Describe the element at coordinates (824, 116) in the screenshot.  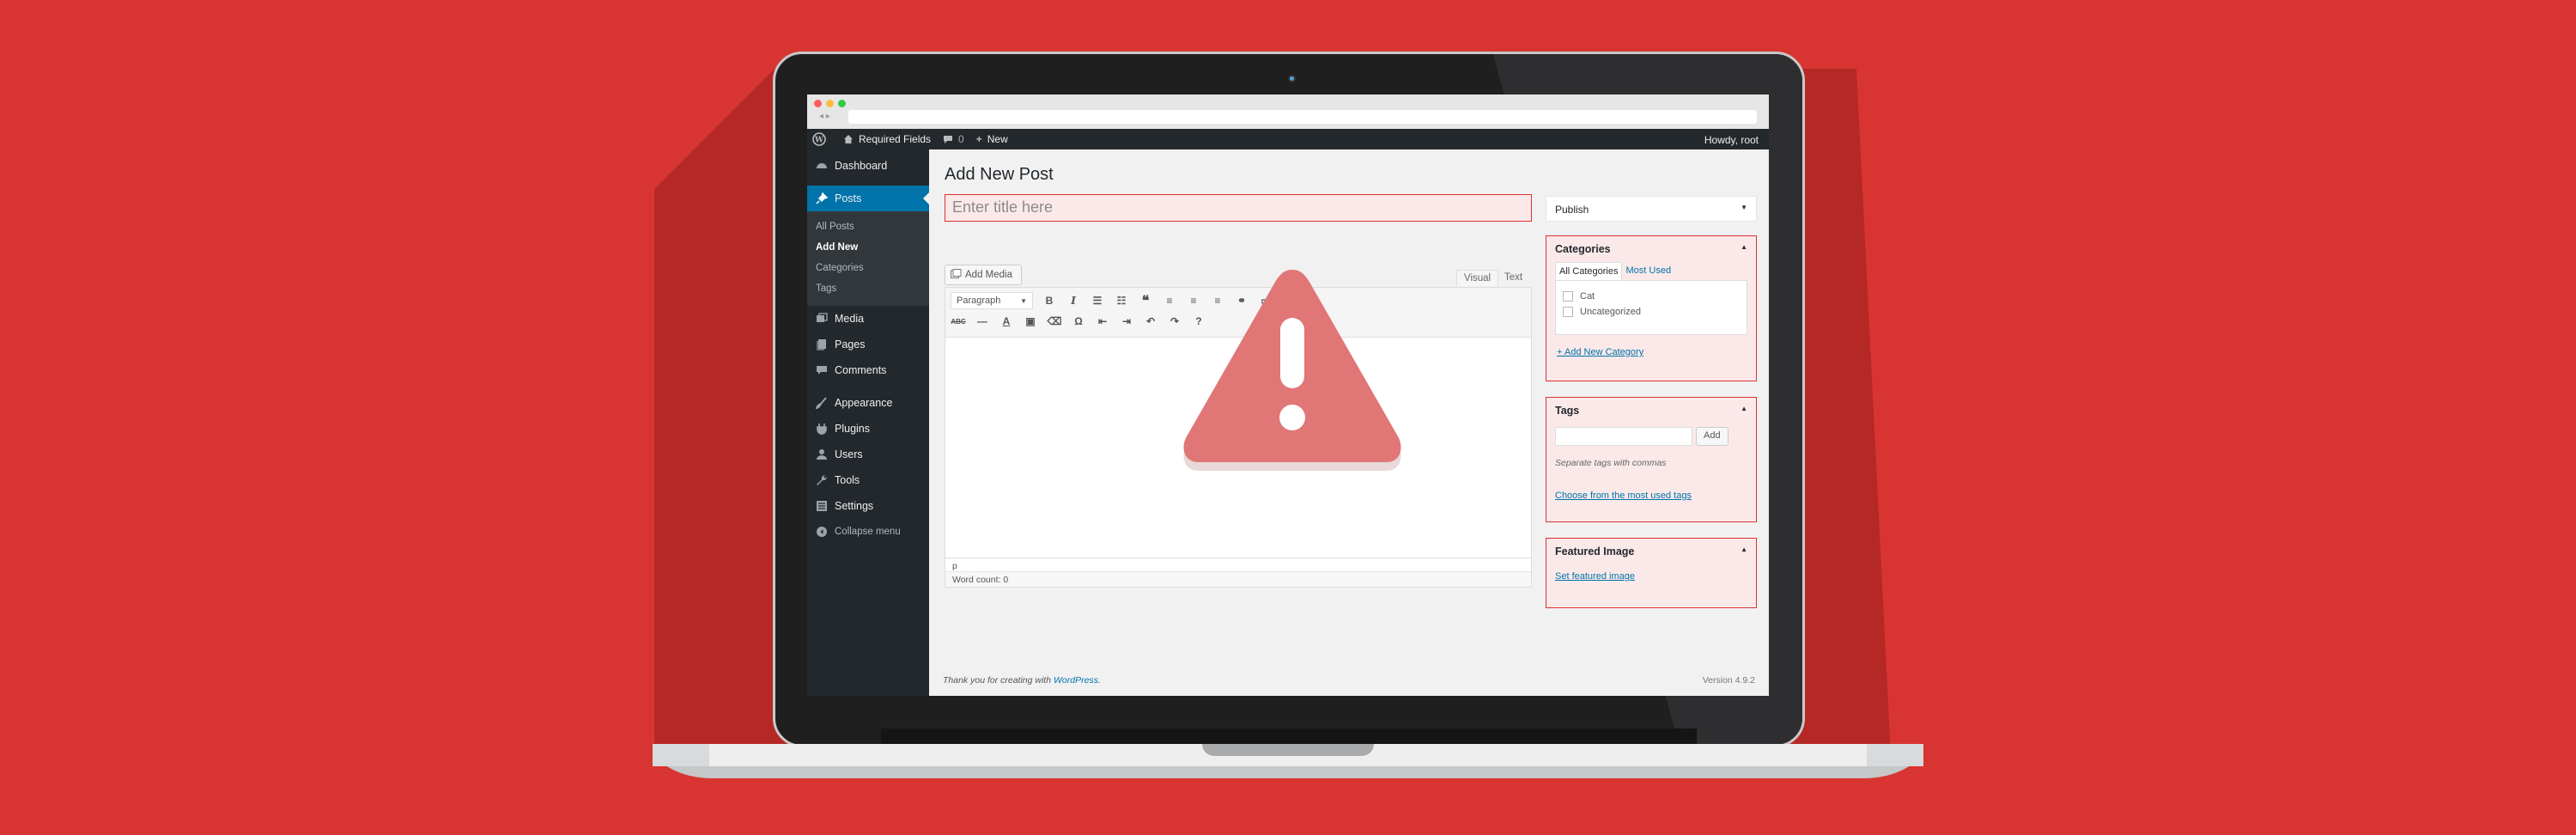
I see `nav-arrows-icon: ◂ ▸` at that location.